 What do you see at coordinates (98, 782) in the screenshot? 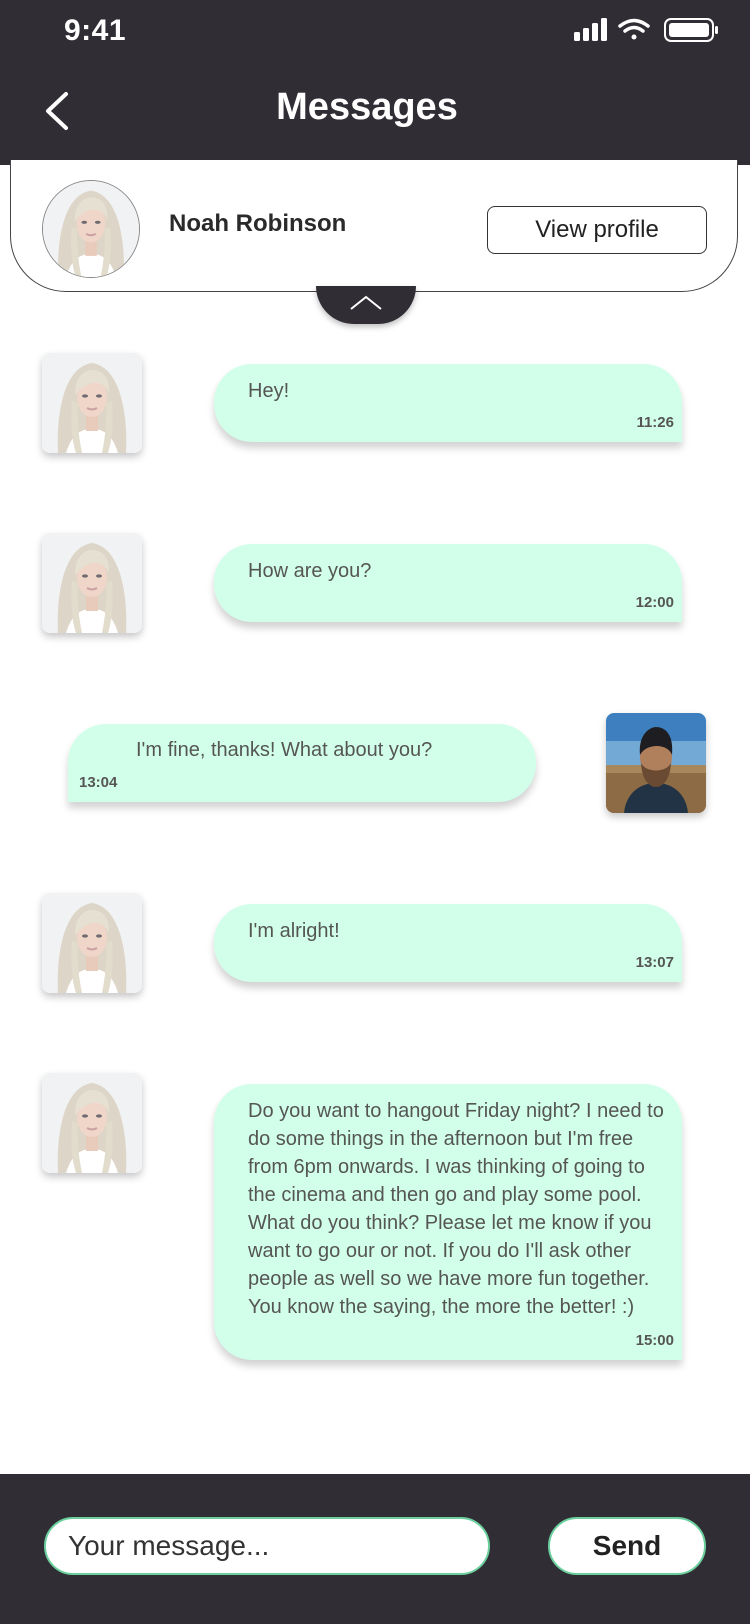
I see `message-time: 13:04` at bounding box center [98, 782].